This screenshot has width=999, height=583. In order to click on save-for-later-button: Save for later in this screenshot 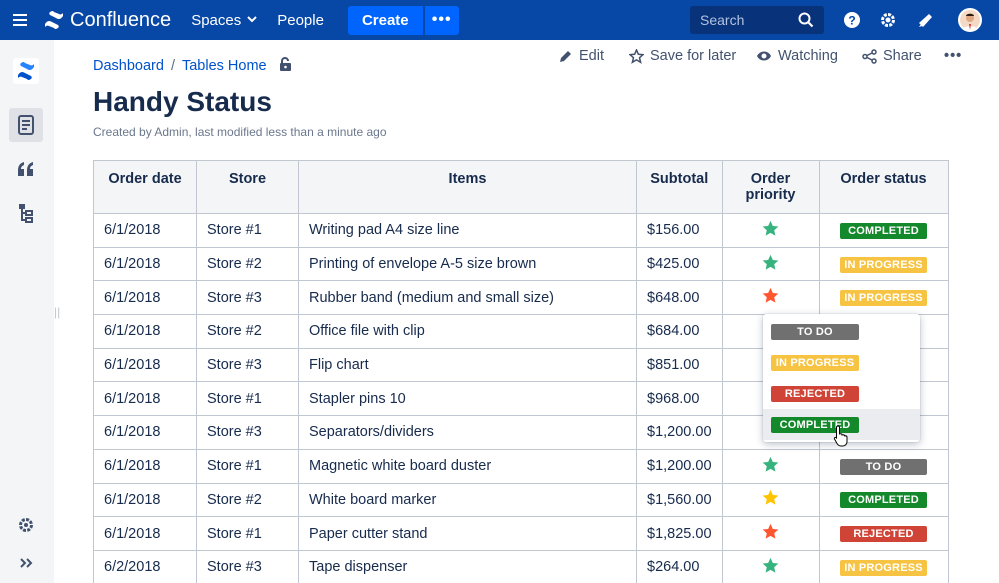, I will do `click(682, 56)`.